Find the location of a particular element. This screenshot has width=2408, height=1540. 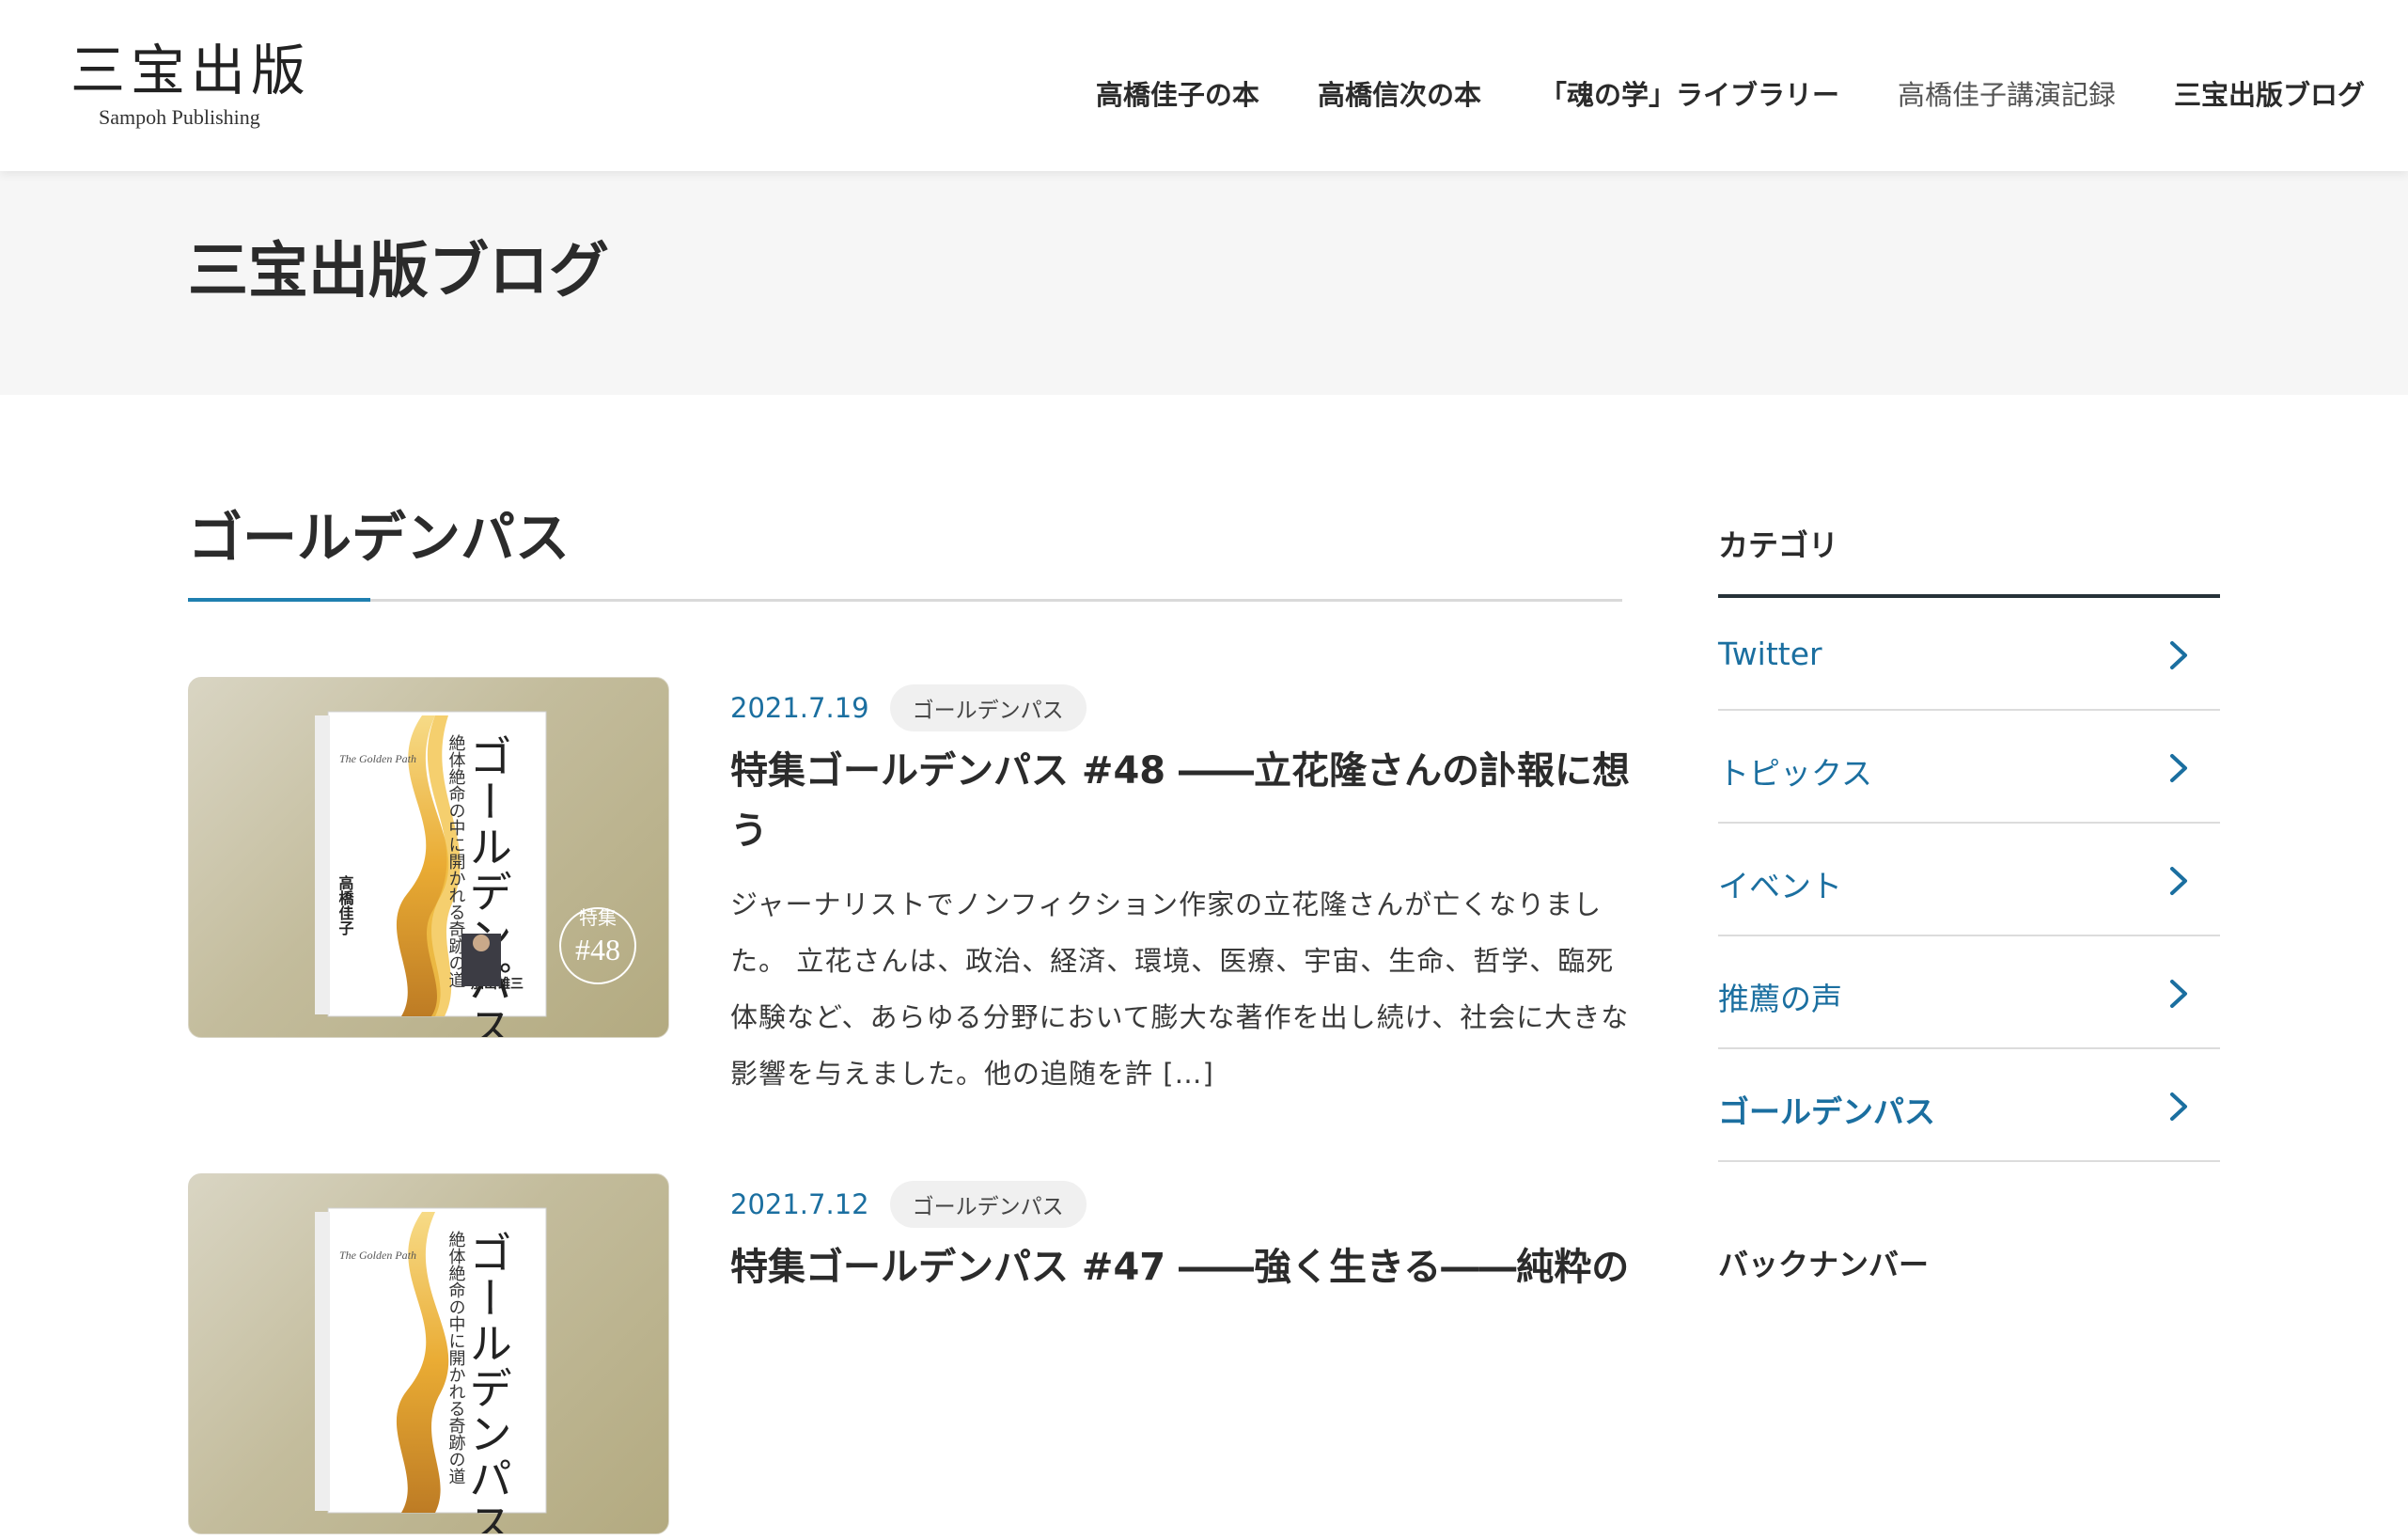

post-title: 特集ゴールデンパス #47 ――強く生きる――純粋の is located at coordinates (1181, 1267).